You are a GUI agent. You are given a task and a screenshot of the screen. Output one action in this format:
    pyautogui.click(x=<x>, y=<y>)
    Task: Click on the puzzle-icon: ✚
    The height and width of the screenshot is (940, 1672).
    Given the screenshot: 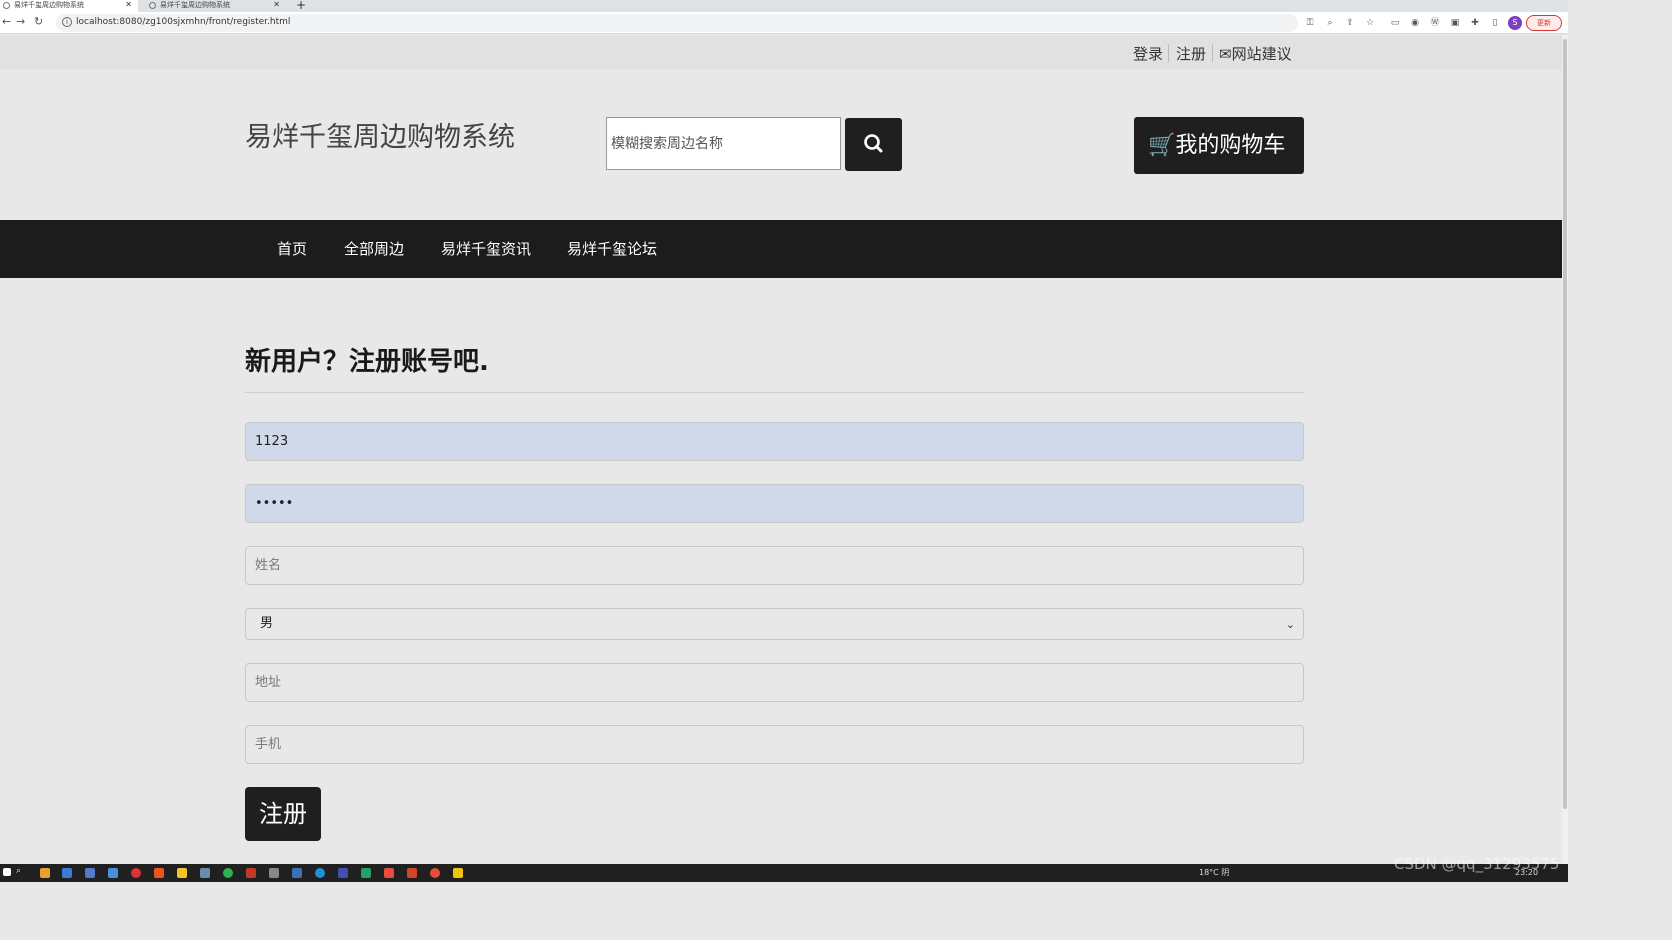 What is the action you would take?
    pyautogui.click(x=1475, y=23)
    